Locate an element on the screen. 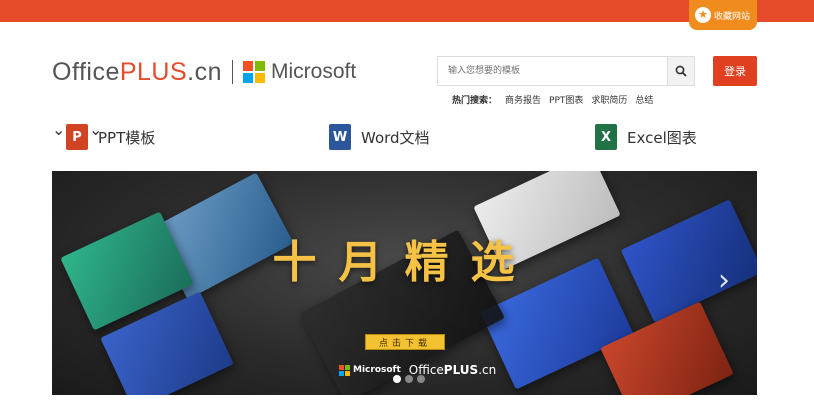 The height and width of the screenshot is (401, 814). download-button: 点击下载 is located at coordinates (405, 342).